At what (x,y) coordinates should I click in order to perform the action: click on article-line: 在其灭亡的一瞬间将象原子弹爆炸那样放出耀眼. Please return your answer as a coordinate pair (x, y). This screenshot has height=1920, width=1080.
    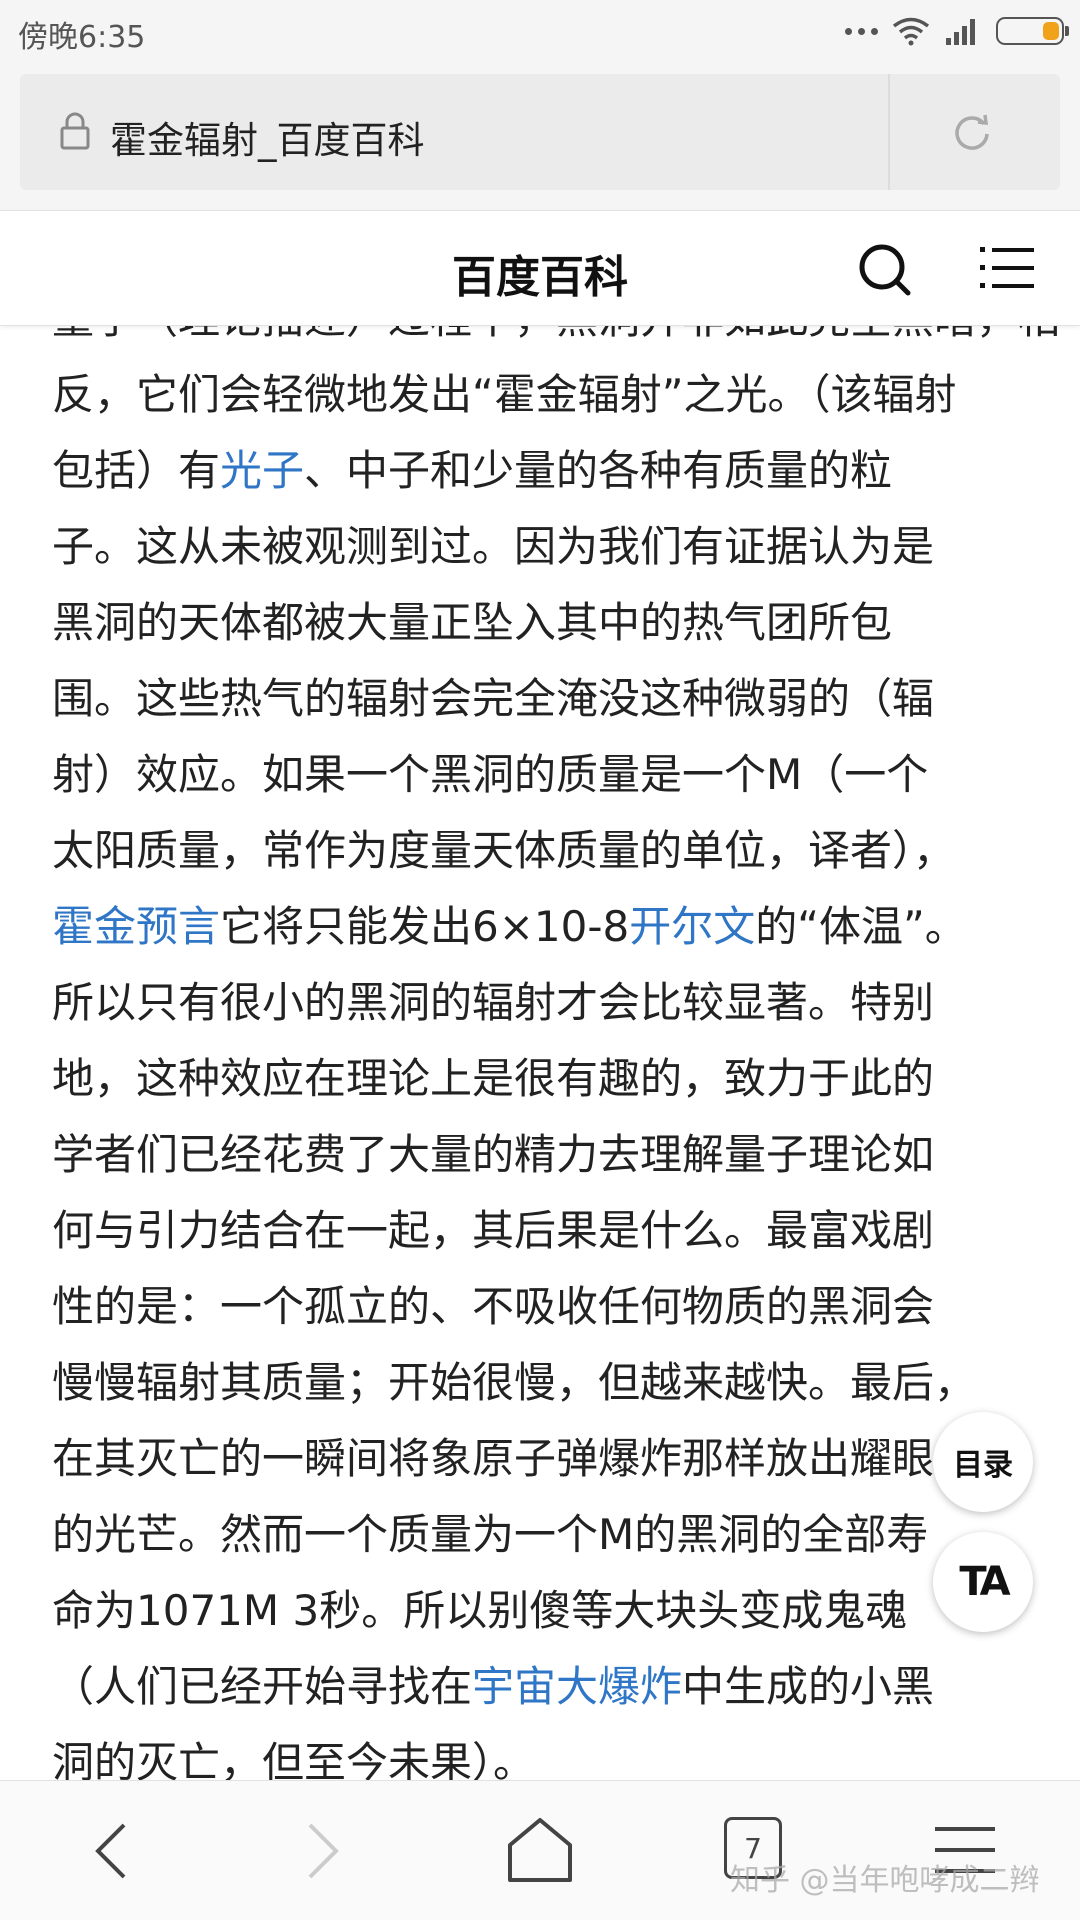
    Looking at the image, I should click on (547, 1459).